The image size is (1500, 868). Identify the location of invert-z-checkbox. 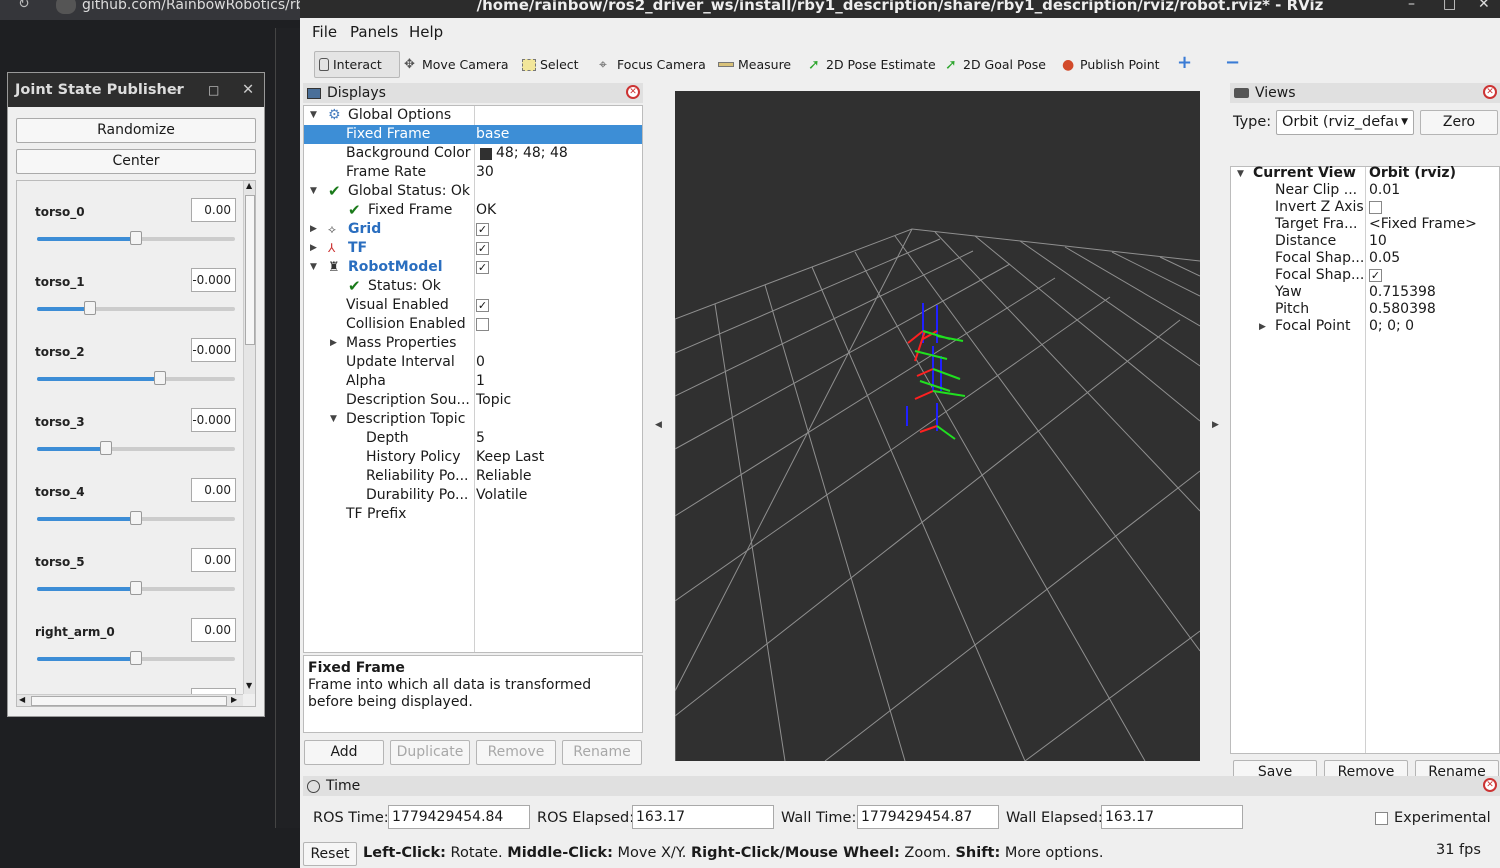
(1375, 207).